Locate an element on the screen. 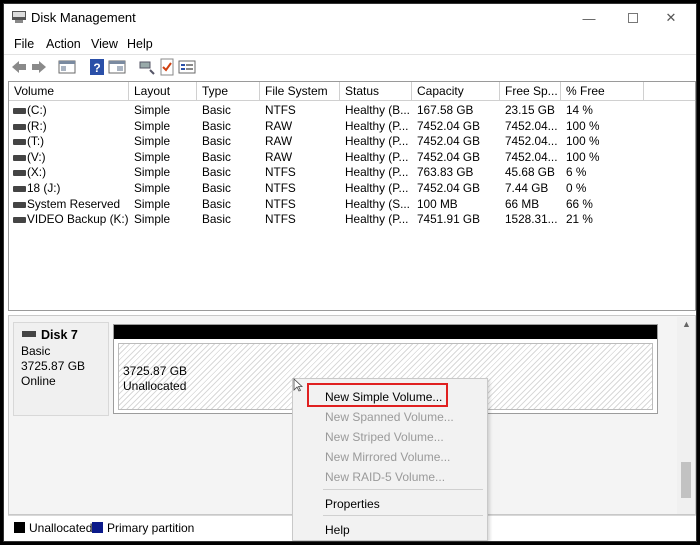 The height and width of the screenshot is (545, 700). cell-volume: VIDEO Backup (K:) is located at coordinates (78, 219).